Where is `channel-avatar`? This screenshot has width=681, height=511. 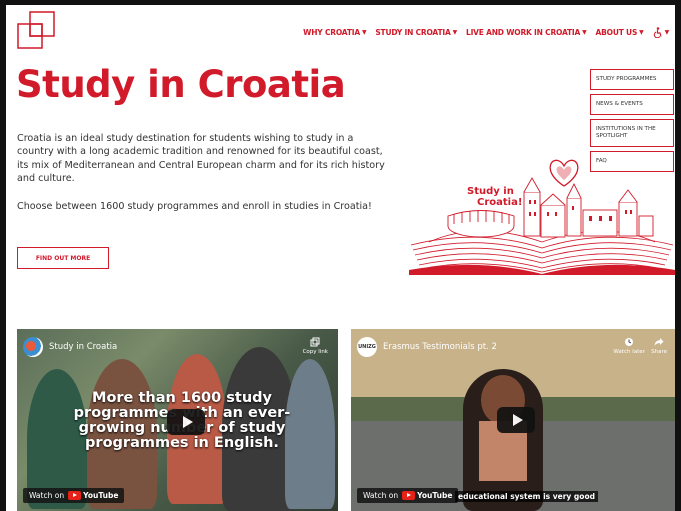 channel-avatar is located at coordinates (33, 347).